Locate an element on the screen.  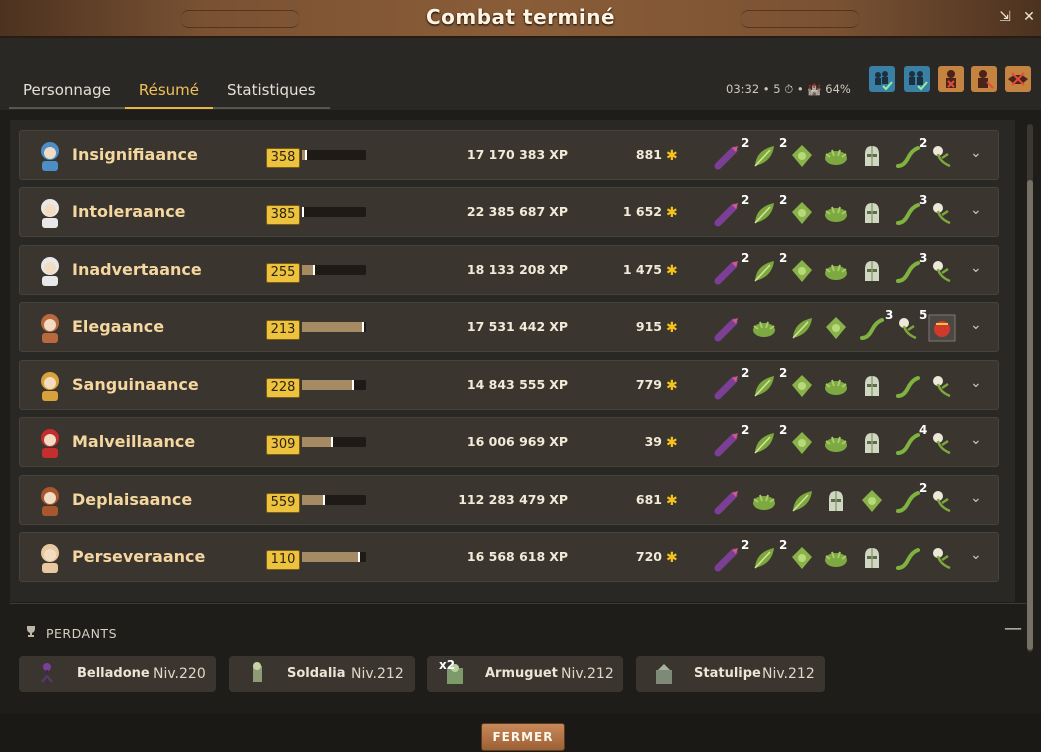
winner-row: Intoleraance 385 22 385 687 XP 1 652 ✱ 2 2 3 ⌄ is located at coordinates (509, 212).